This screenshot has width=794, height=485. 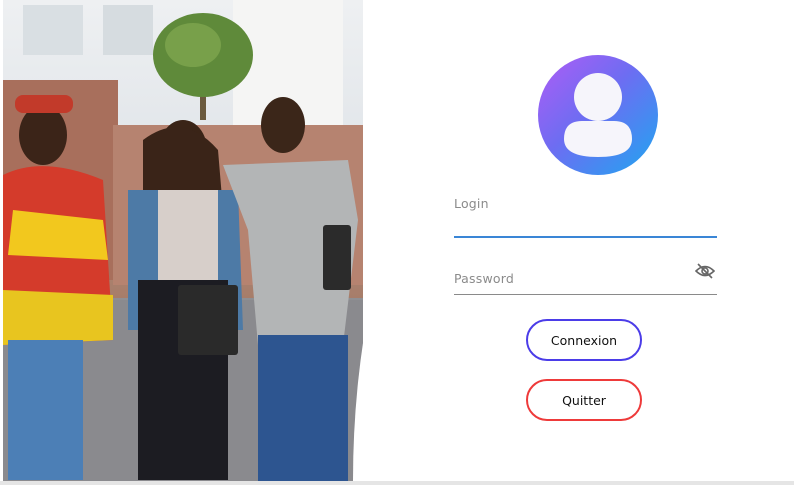 I want to click on quitter-button: Quitter, so click(x=584, y=400).